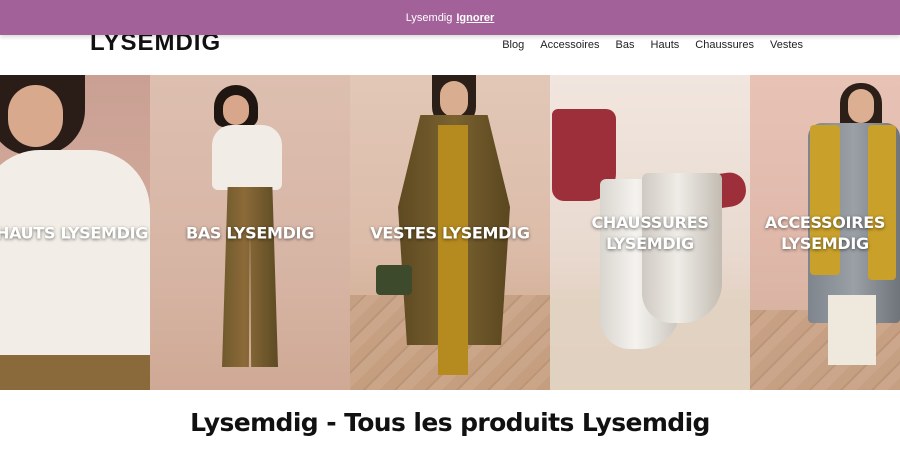  I want to click on dismiss-link: Ignorer, so click(475, 18).